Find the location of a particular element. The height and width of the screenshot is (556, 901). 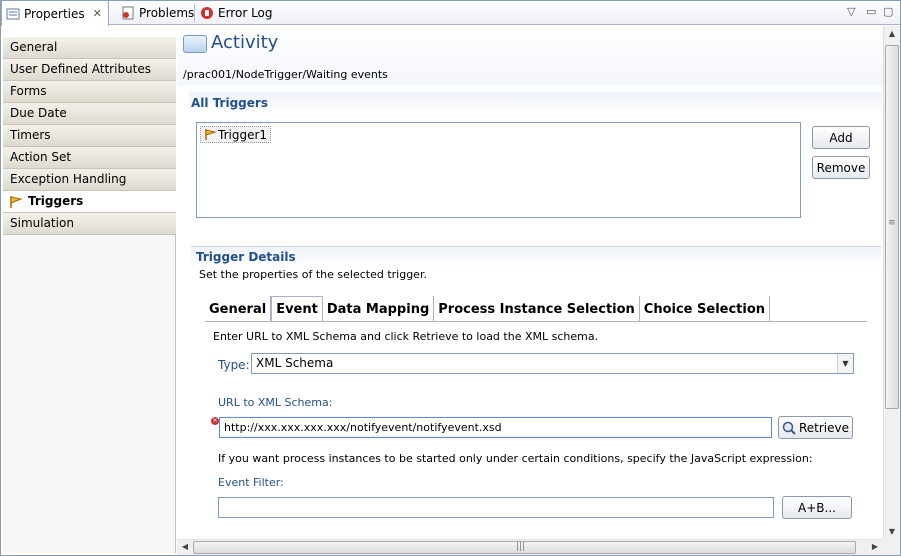

horizontal-scroll-thumb: ||| is located at coordinates (524, 547).